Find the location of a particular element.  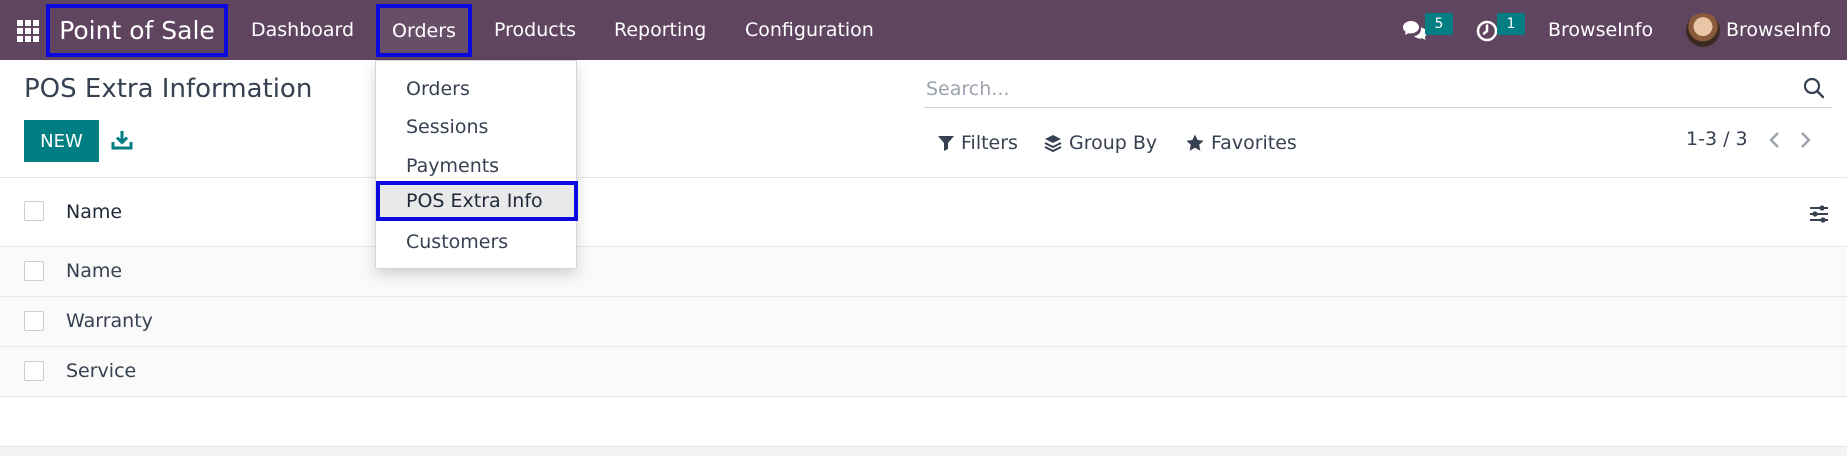

search-input is located at coordinates (1356, 89).